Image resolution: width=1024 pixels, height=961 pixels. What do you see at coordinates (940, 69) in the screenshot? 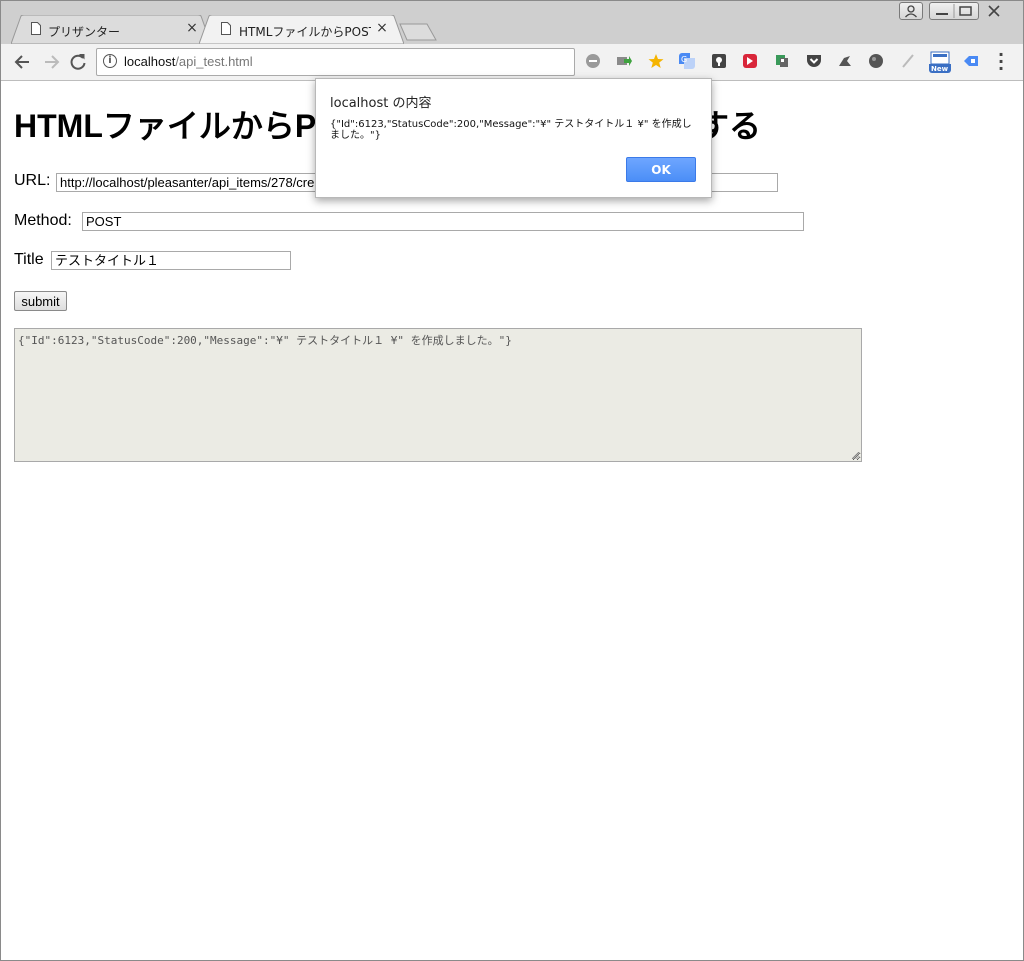
I see `new-badge-label: New` at bounding box center [940, 69].